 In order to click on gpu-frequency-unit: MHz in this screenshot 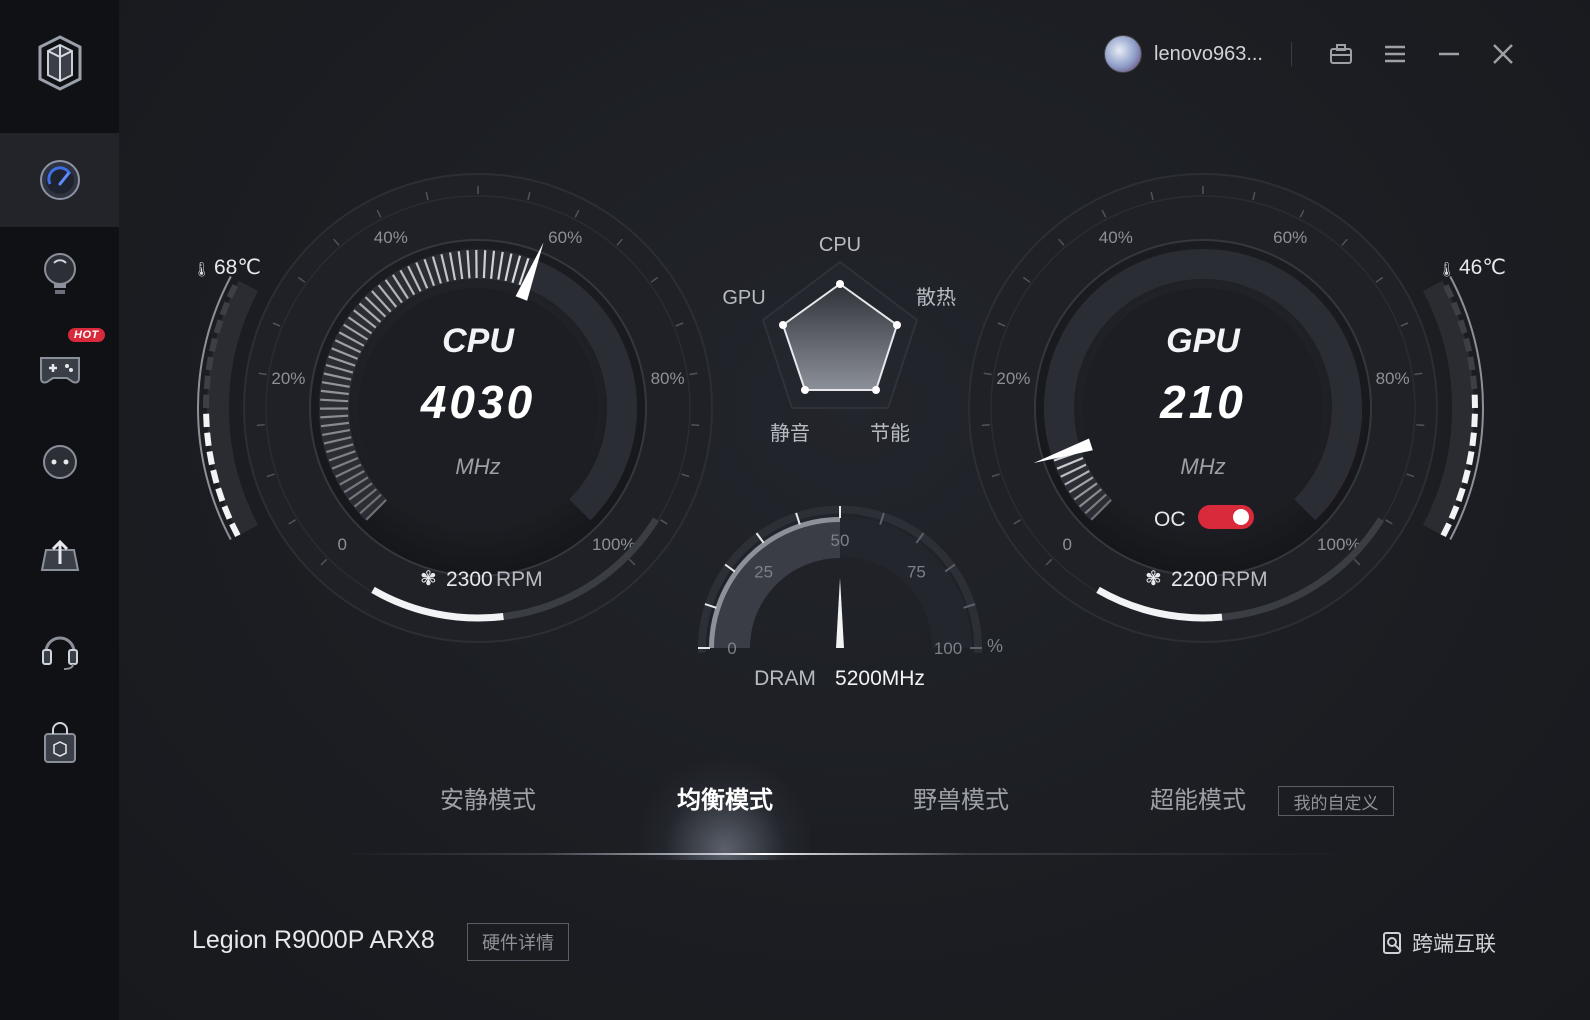, I will do `click(1202, 466)`.